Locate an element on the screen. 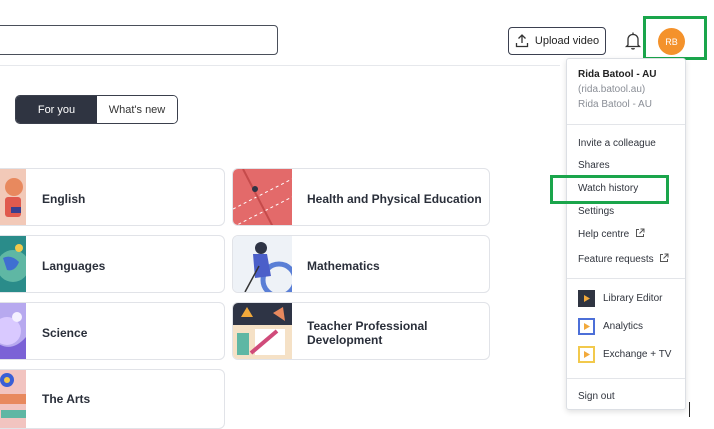  subject-label: English is located at coordinates (64, 199).